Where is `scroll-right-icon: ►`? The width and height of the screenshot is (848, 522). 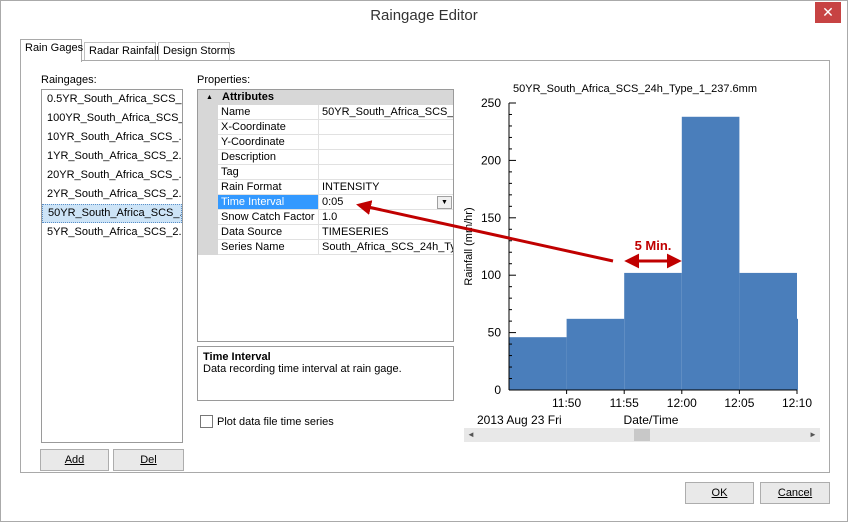
scroll-right-icon: ► is located at coordinates (813, 435).